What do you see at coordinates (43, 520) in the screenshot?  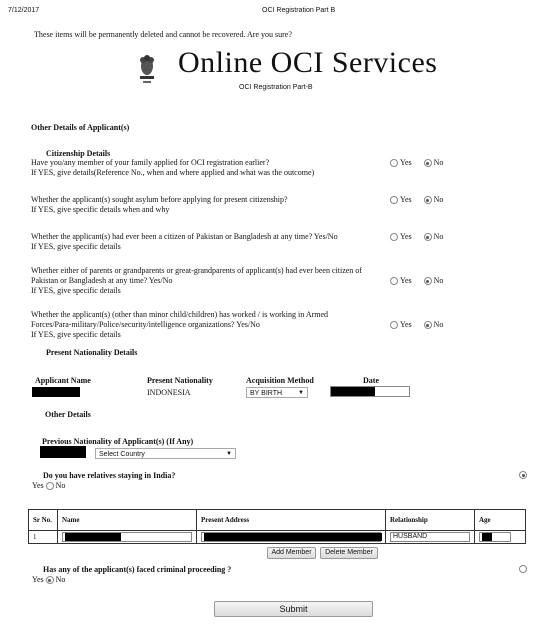 I see `header-sr-no: Sr No.` at bounding box center [43, 520].